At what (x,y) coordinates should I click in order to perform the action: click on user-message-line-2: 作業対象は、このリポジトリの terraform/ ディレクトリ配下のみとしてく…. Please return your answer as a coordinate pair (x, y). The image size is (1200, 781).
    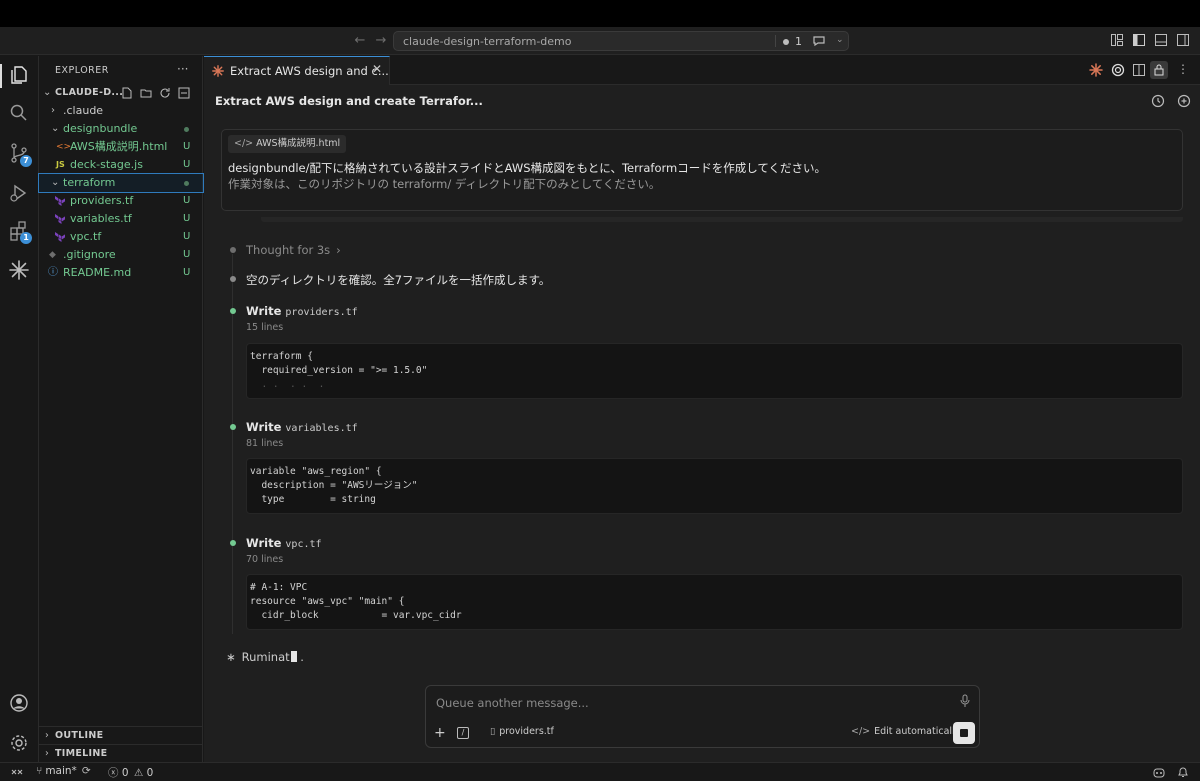
    Looking at the image, I should click on (444, 184).